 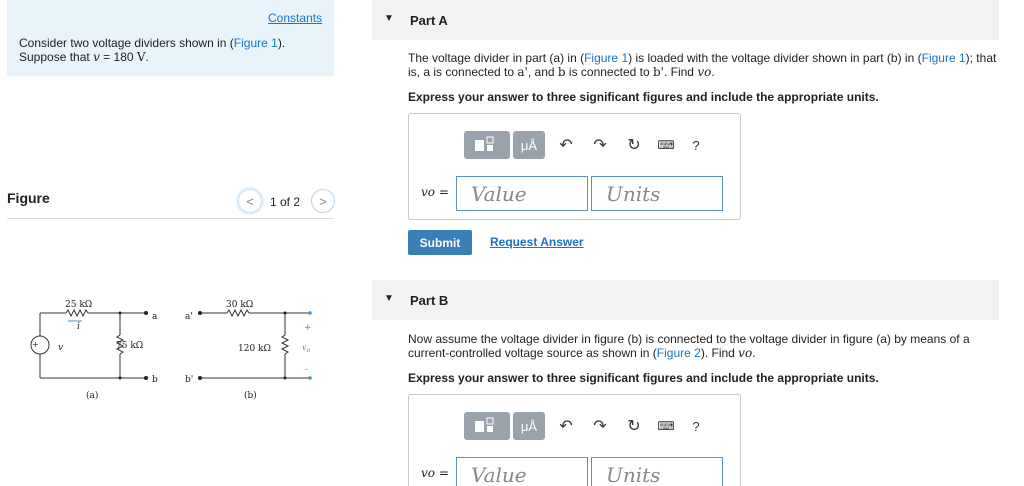 I want to click on part-a-answer-box: μÅ ↶ ↷ ↻ ⌨ ? vo = Value Units, so click(x=574, y=166).